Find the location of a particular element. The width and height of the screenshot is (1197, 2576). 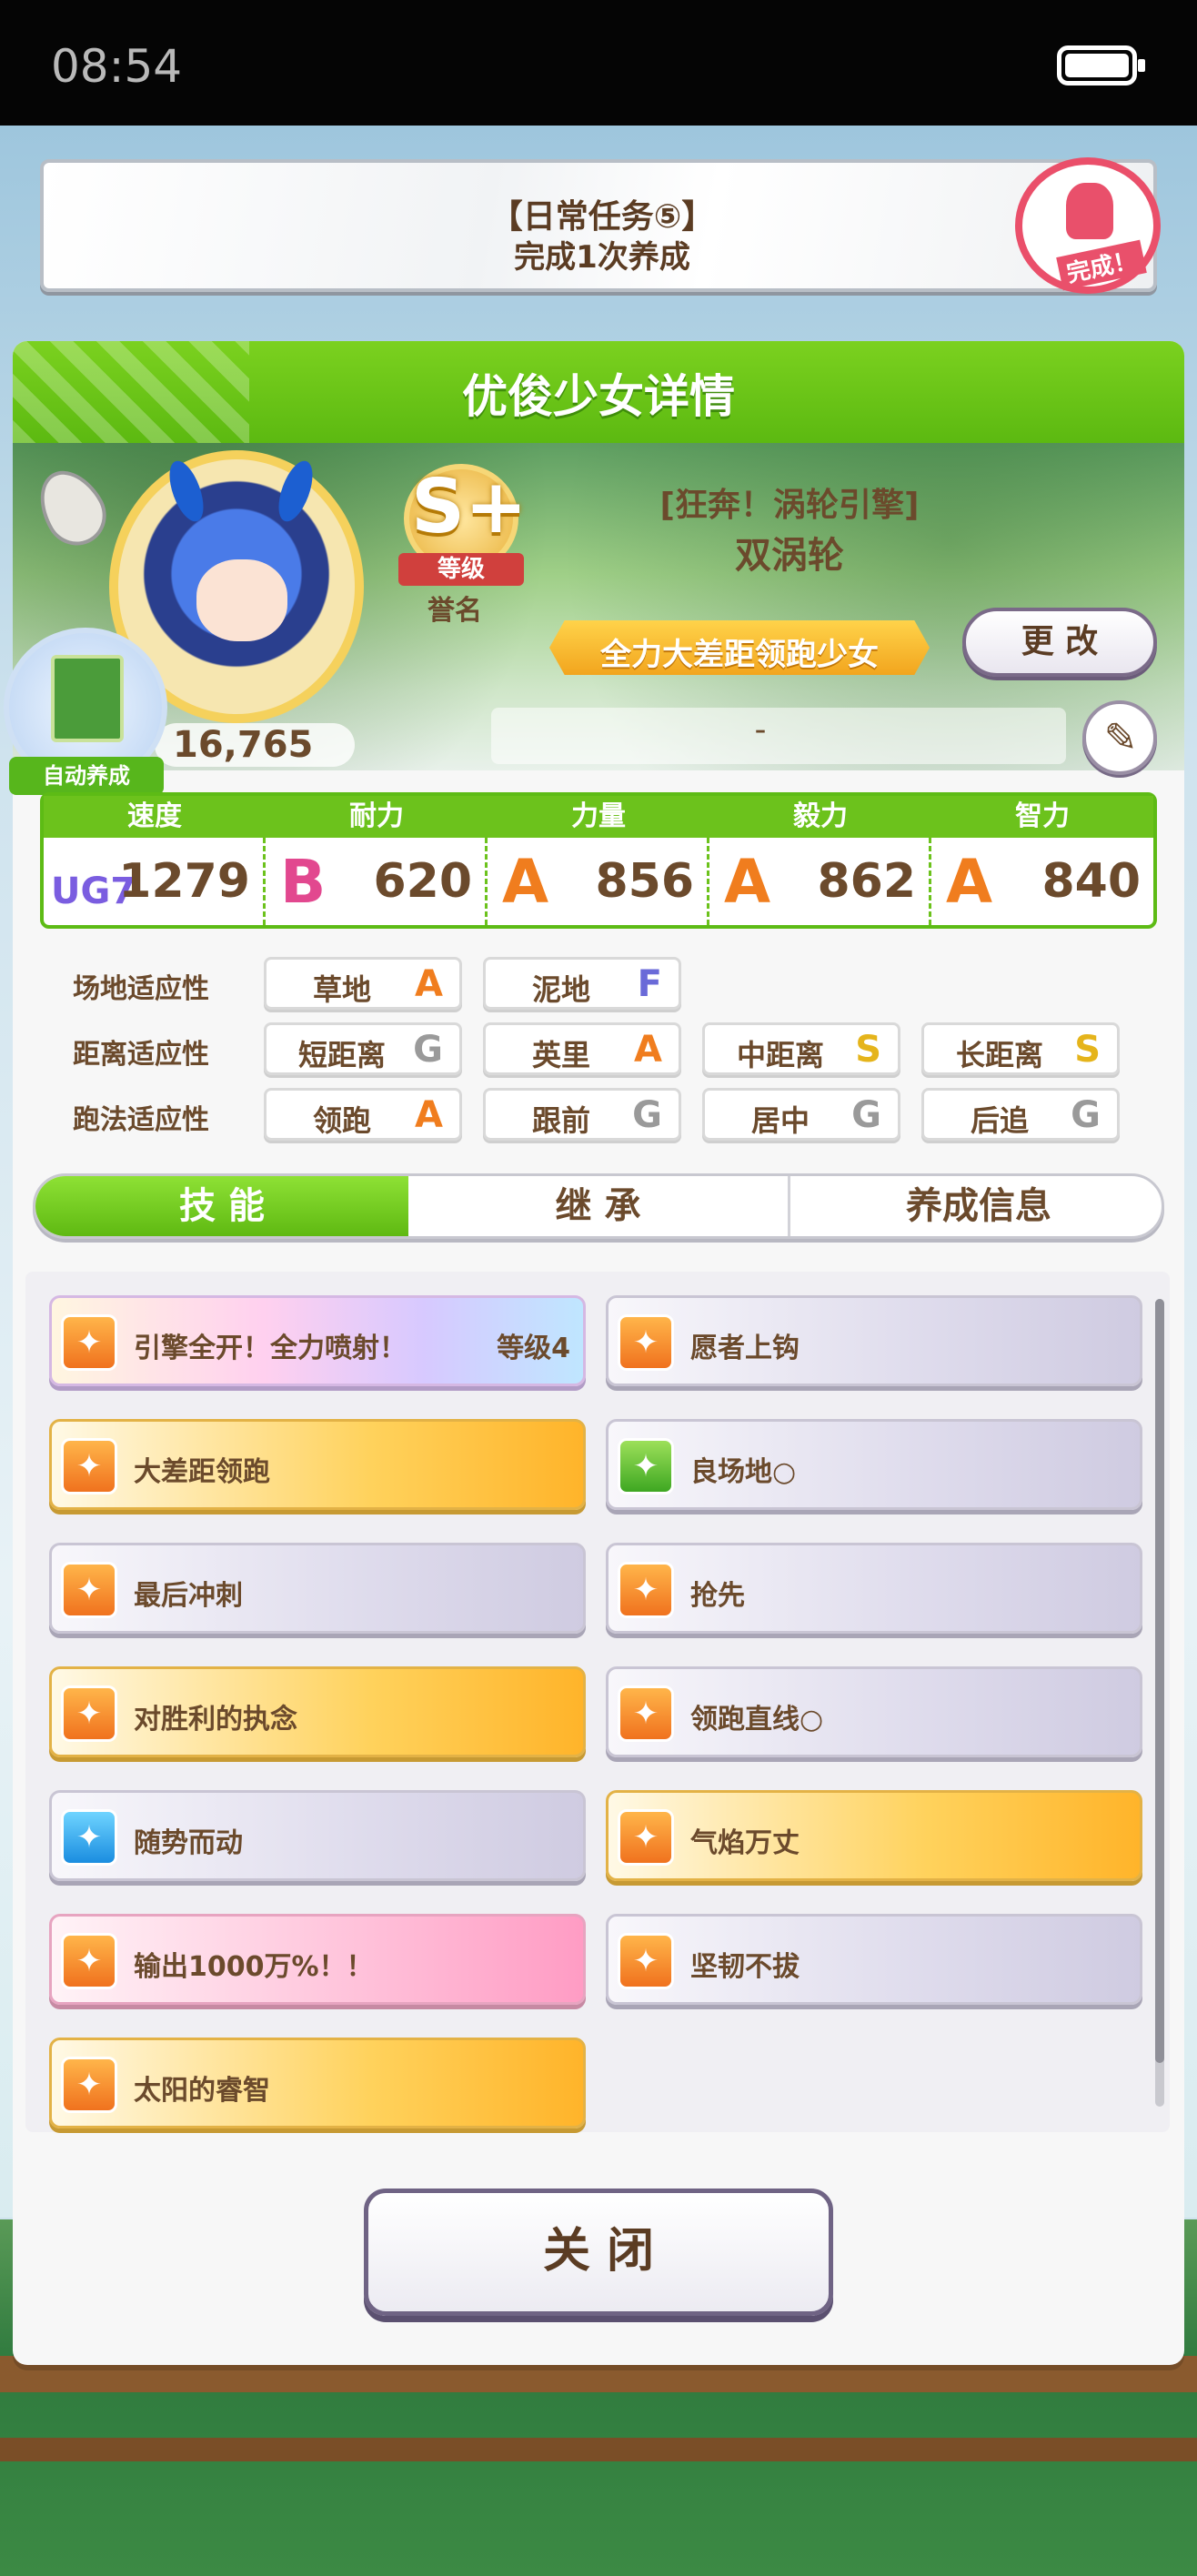

skill-name: 领跑直线○ is located at coordinates (757, 1720).